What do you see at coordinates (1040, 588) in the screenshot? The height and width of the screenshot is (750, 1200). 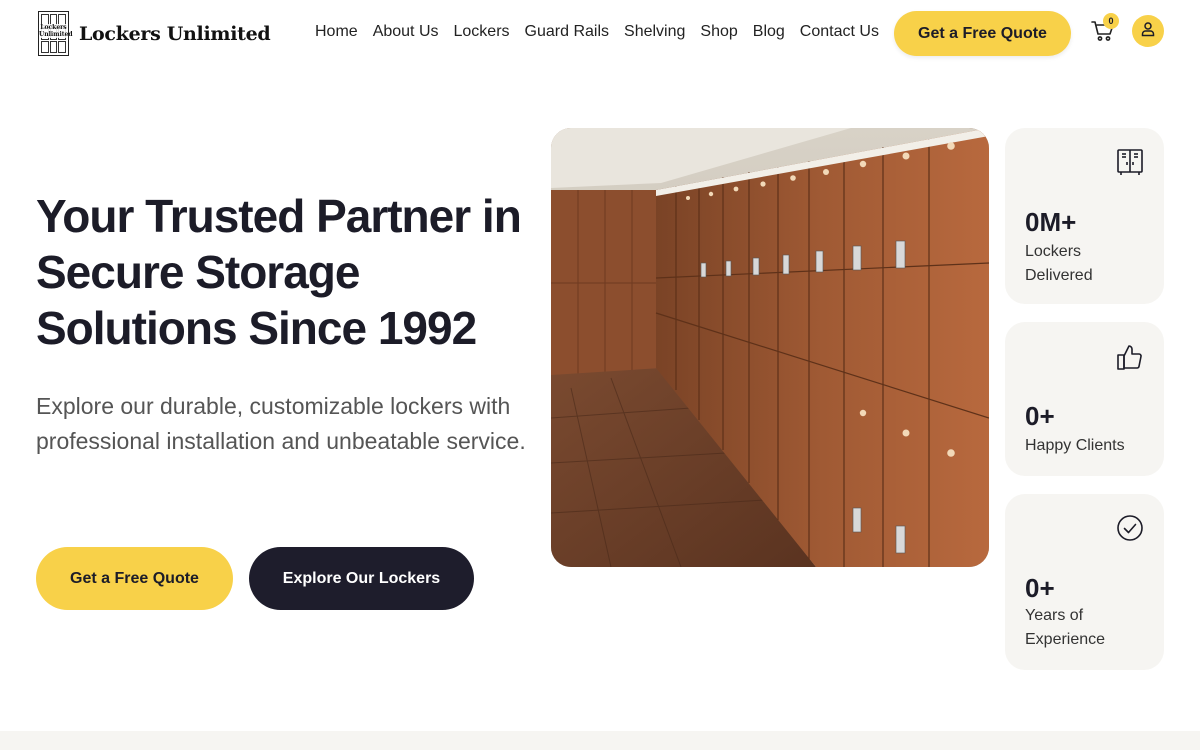 I see `stat-value-experience: 0+` at bounding box center [1040, 588].